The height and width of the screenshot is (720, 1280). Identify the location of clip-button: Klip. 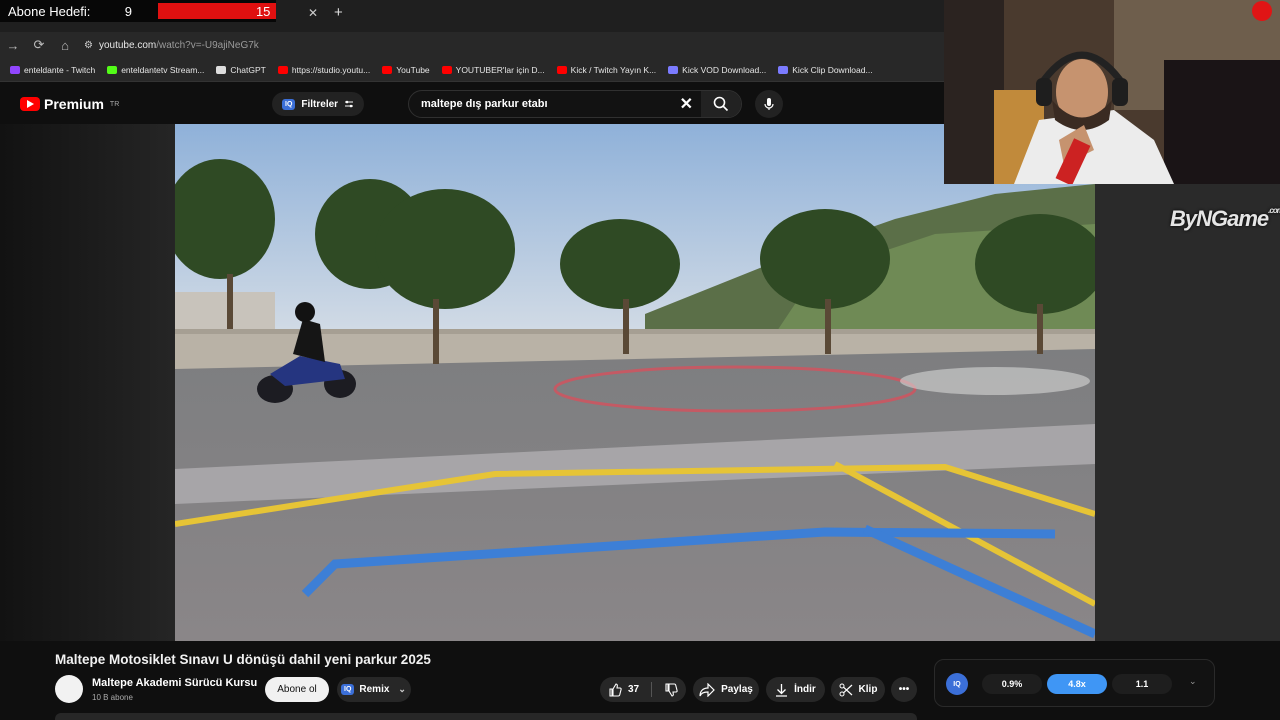
(858, 689).